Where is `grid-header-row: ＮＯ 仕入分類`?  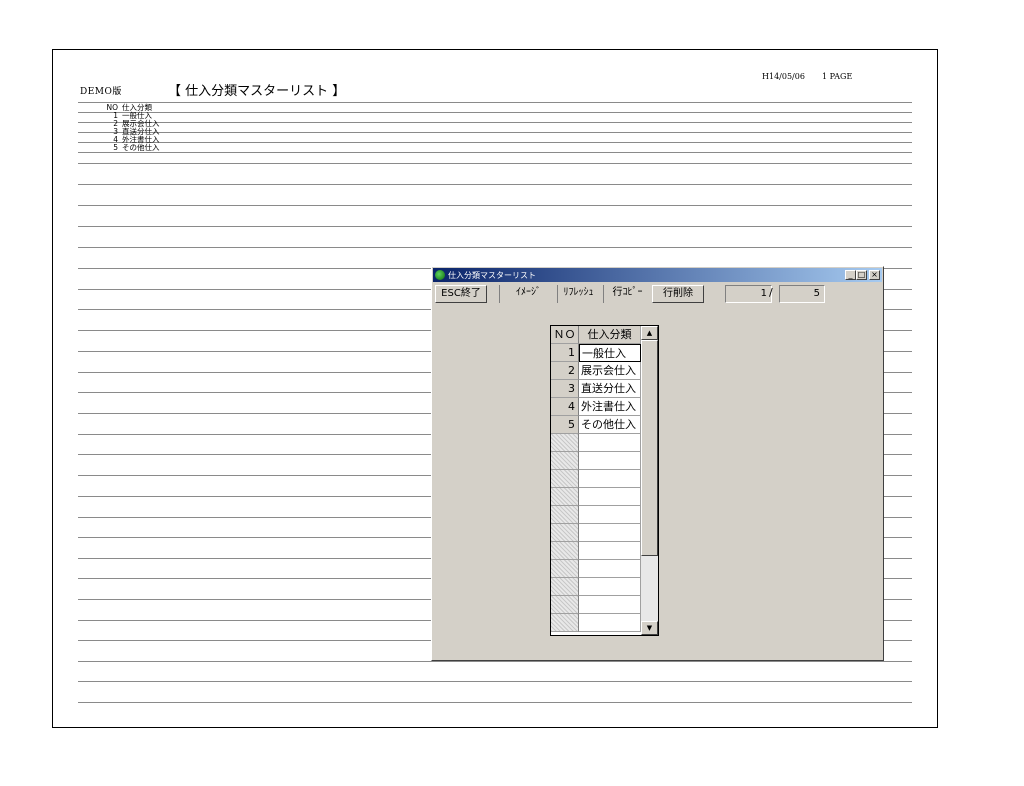 grid-header-row: ＮＯ 仕入分類 is located at coordinates (596, 335).